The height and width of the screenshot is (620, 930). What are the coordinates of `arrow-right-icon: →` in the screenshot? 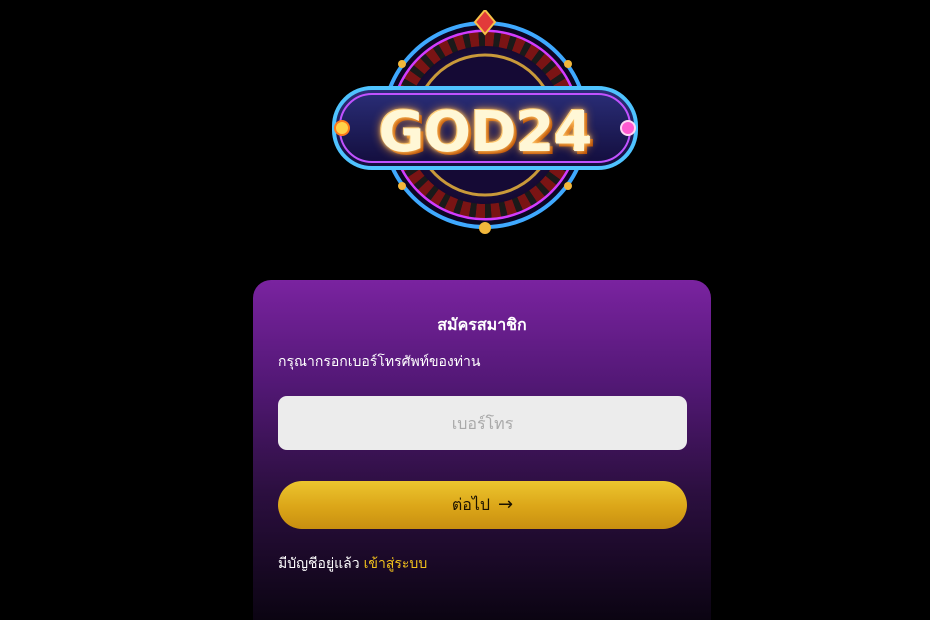 It's located at (506, 504).